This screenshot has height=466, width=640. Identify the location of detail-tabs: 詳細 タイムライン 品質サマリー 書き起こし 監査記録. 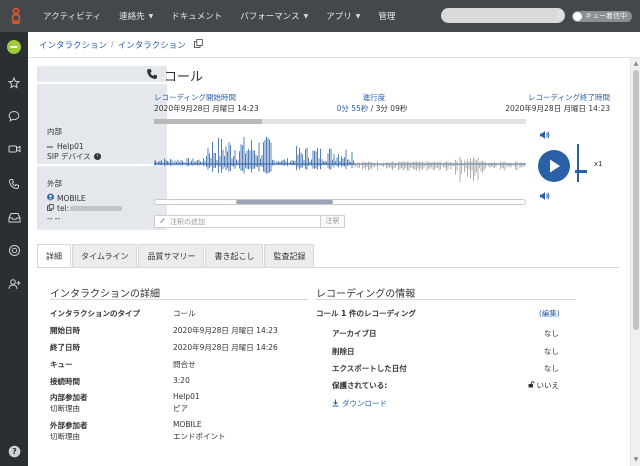
(176, 256).